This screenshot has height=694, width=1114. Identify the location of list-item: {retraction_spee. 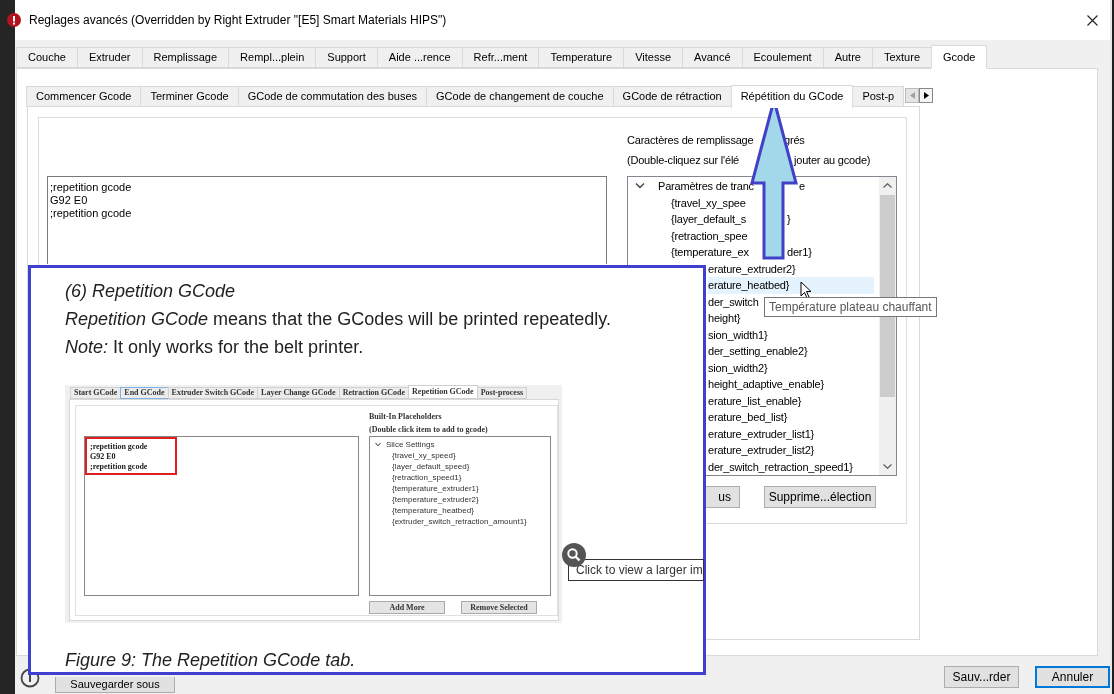
(709, 235).